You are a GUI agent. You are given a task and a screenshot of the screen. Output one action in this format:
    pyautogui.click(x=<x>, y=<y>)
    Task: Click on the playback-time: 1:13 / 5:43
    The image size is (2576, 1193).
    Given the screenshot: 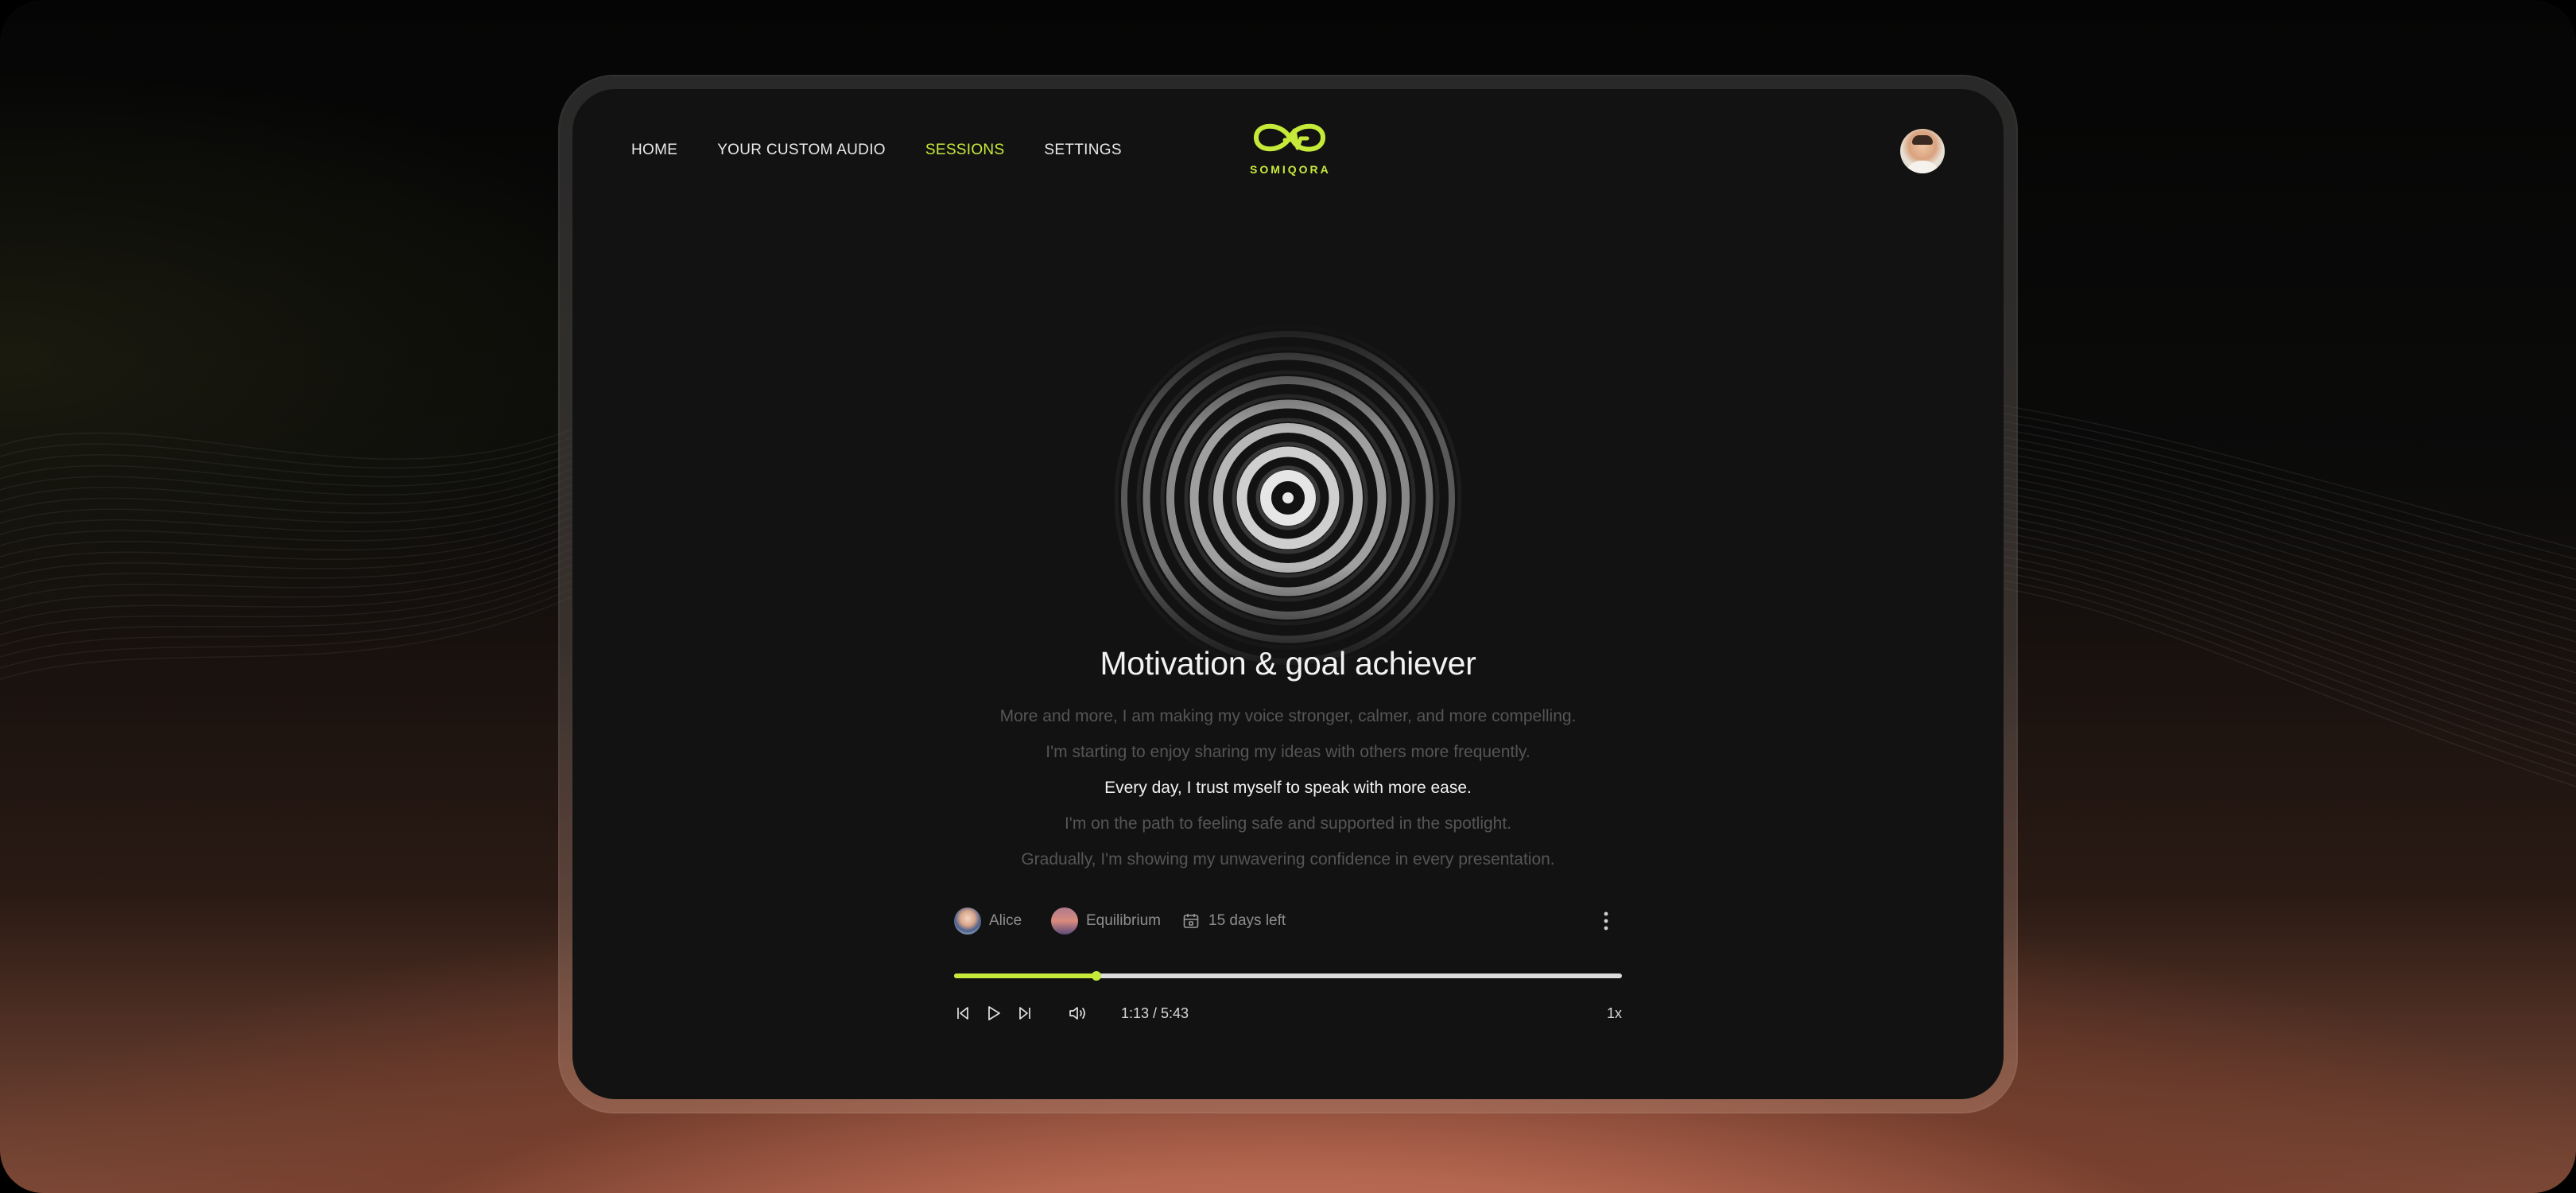 What is the action you would take?
    pyautogui.click(x=1155, y=1013)
    